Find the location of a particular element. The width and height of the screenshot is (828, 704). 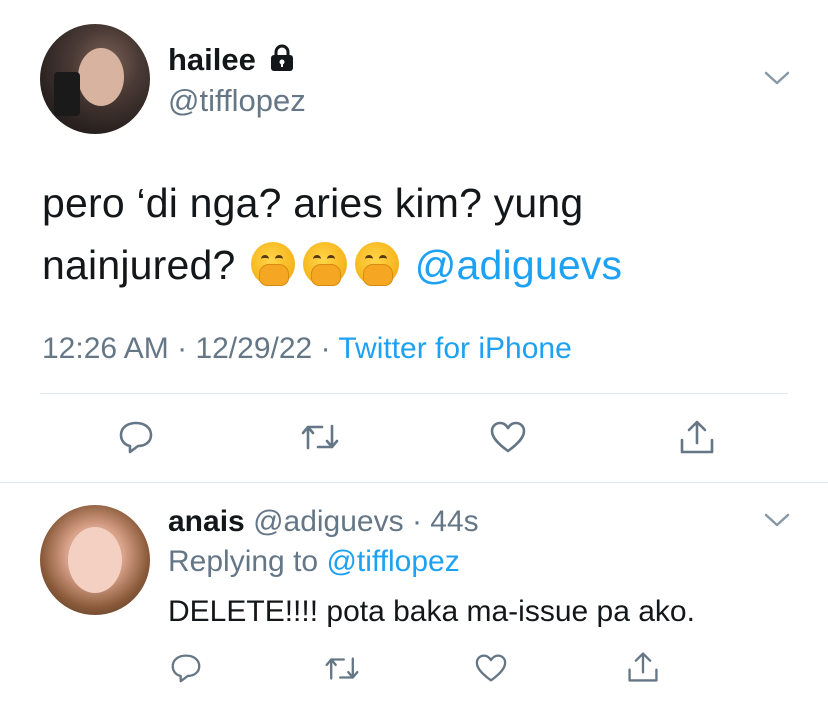

reply-header: anais @adiguevs · 44s is located at coordinates (323, 522).